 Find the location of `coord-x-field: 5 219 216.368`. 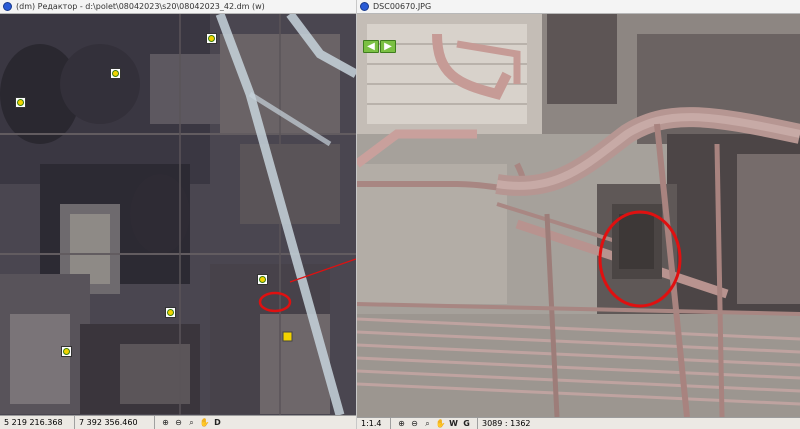

coord-x-field: 5 219 216.368 is located at coordinates (37, 422).